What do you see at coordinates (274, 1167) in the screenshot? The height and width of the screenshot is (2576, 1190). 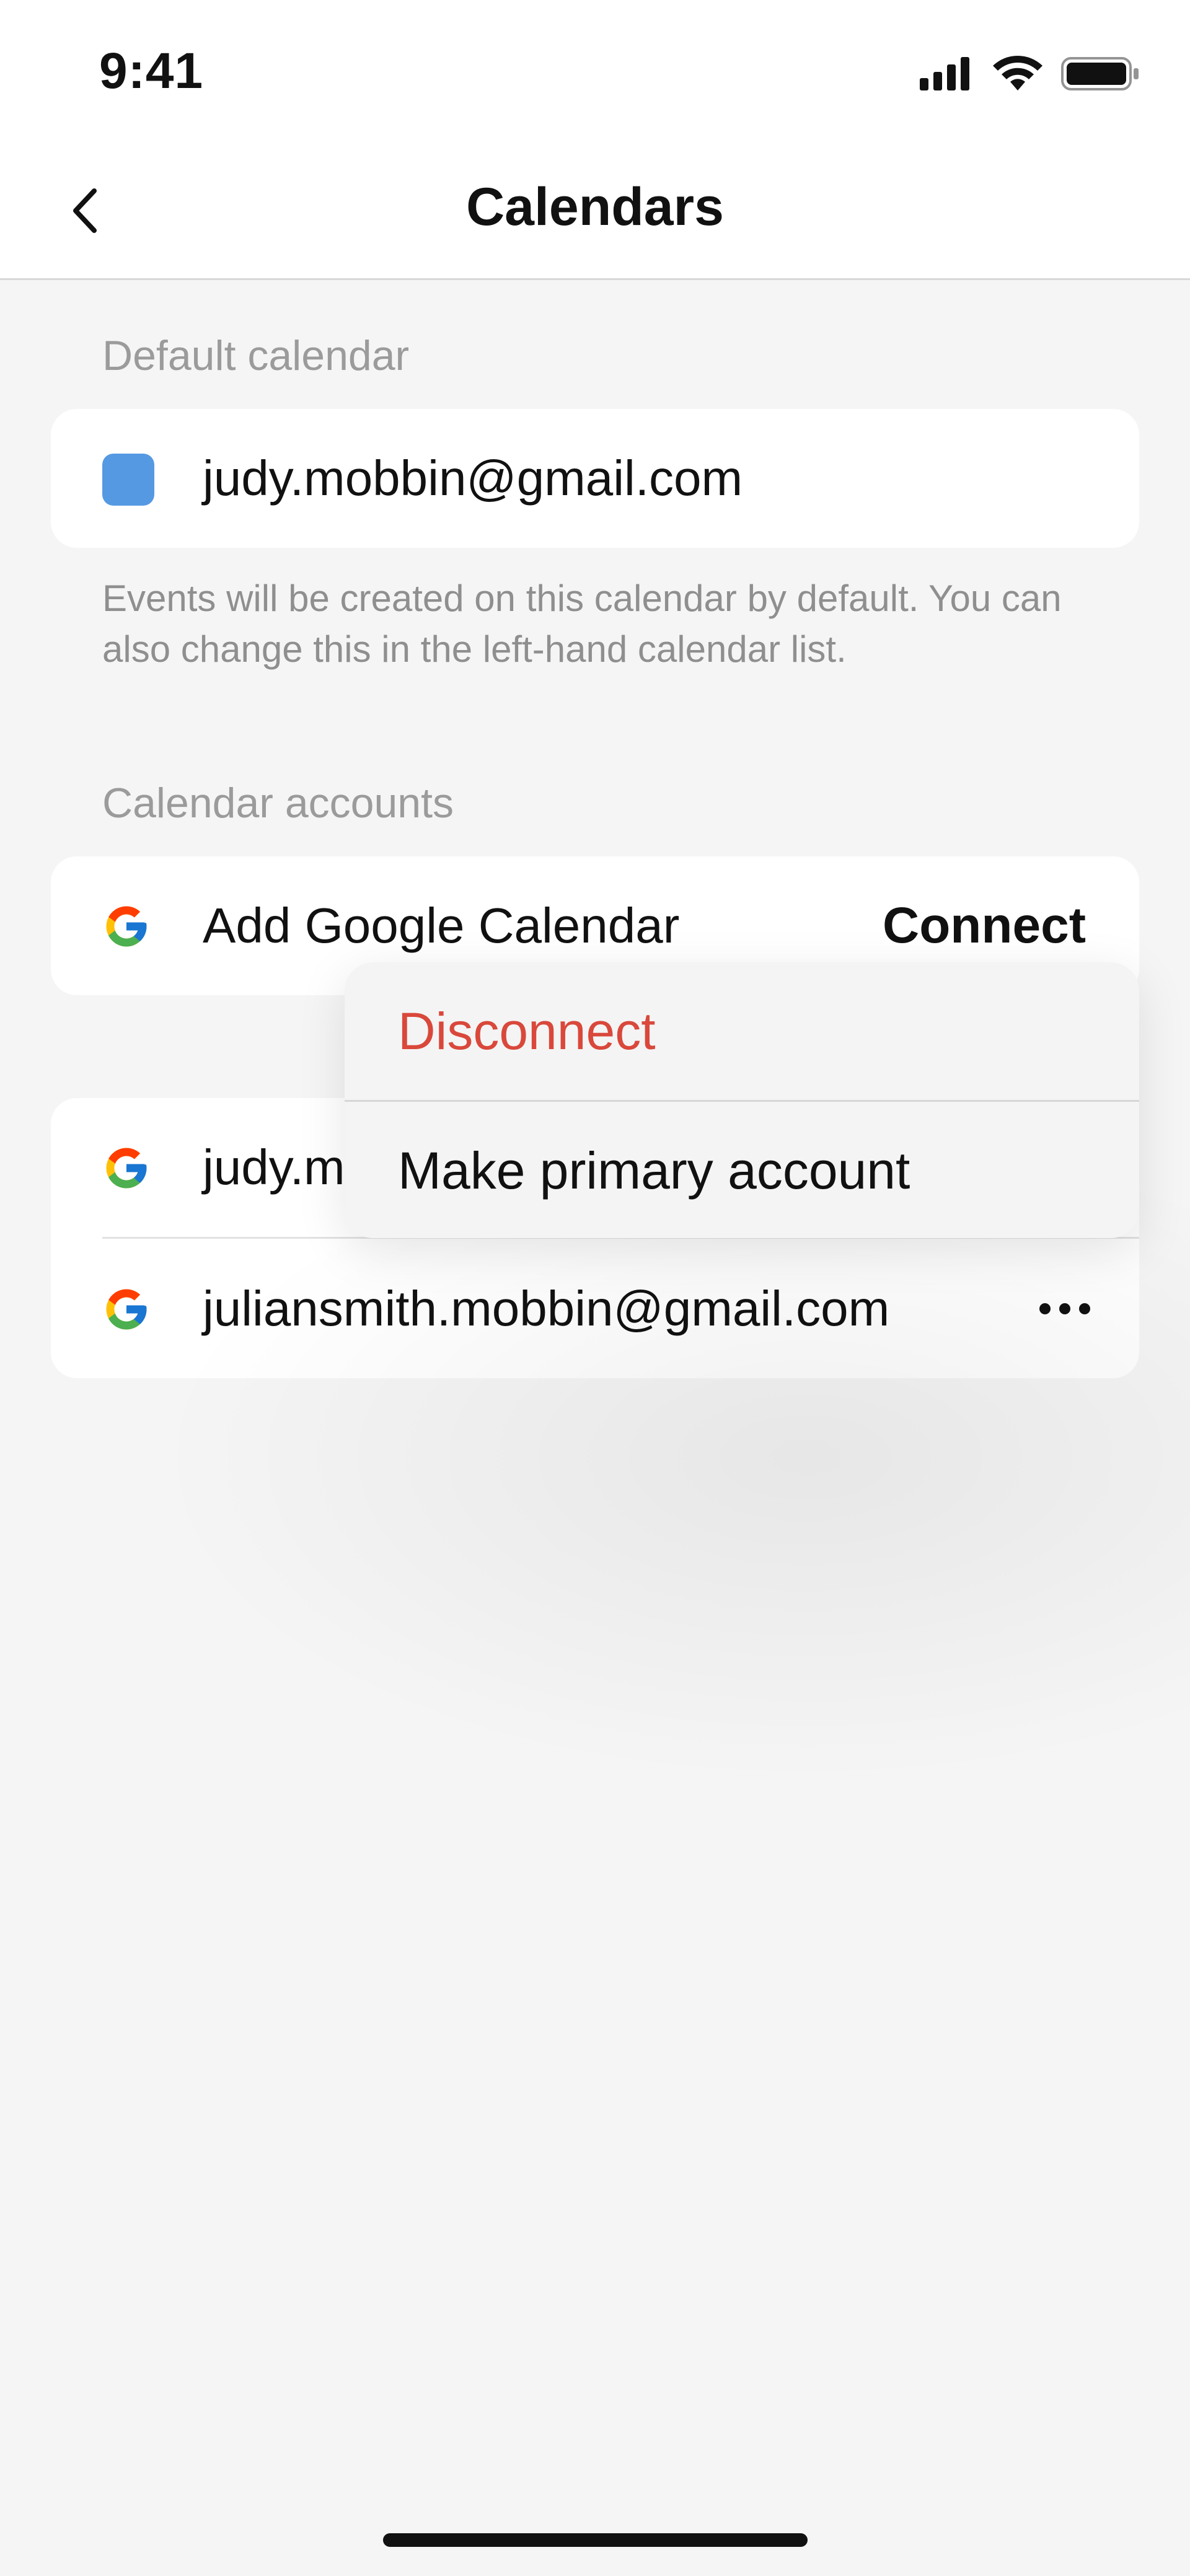 I see `account-email: judy.m` at bounding box center [274, 1167].